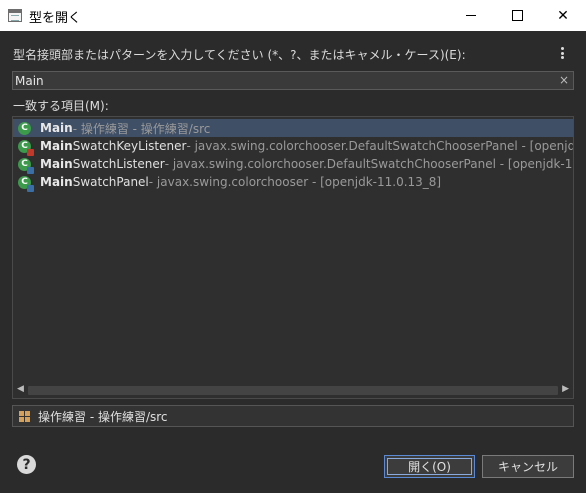 This screenshot has height=493, width=586. What do you see at coordinates (284, 80) in the screenshot?
I see `search-input` at bounding box center [284, 80].